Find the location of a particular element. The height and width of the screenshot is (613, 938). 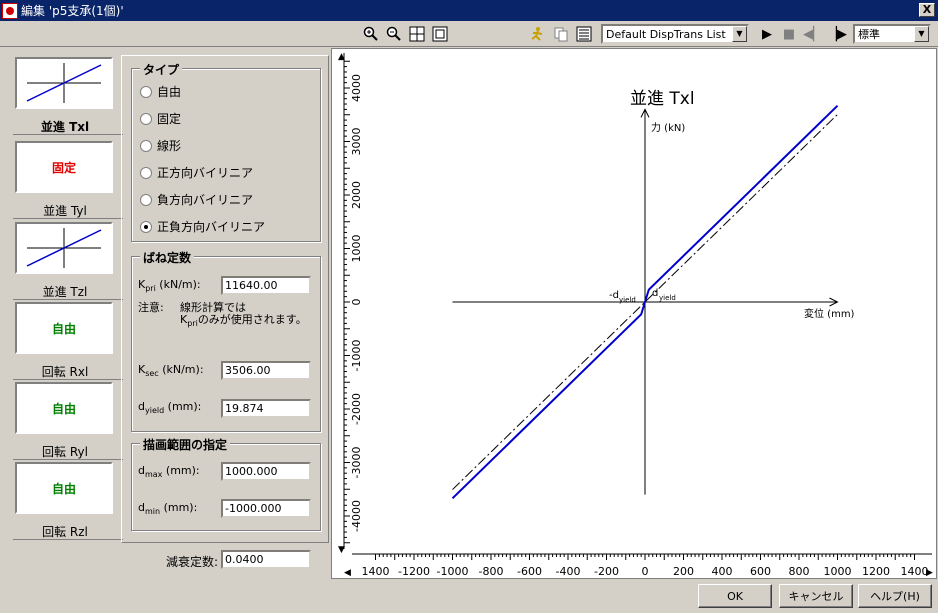

play-icon: ▶ is located at coordinates (767, 34).